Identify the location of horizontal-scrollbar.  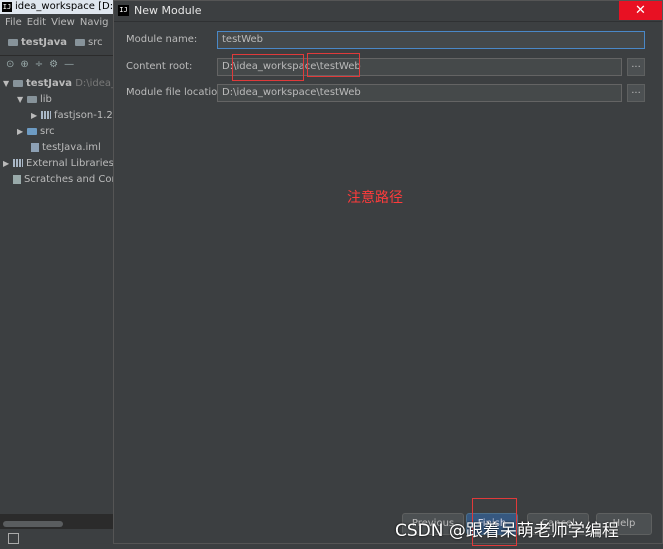
(33, 524).